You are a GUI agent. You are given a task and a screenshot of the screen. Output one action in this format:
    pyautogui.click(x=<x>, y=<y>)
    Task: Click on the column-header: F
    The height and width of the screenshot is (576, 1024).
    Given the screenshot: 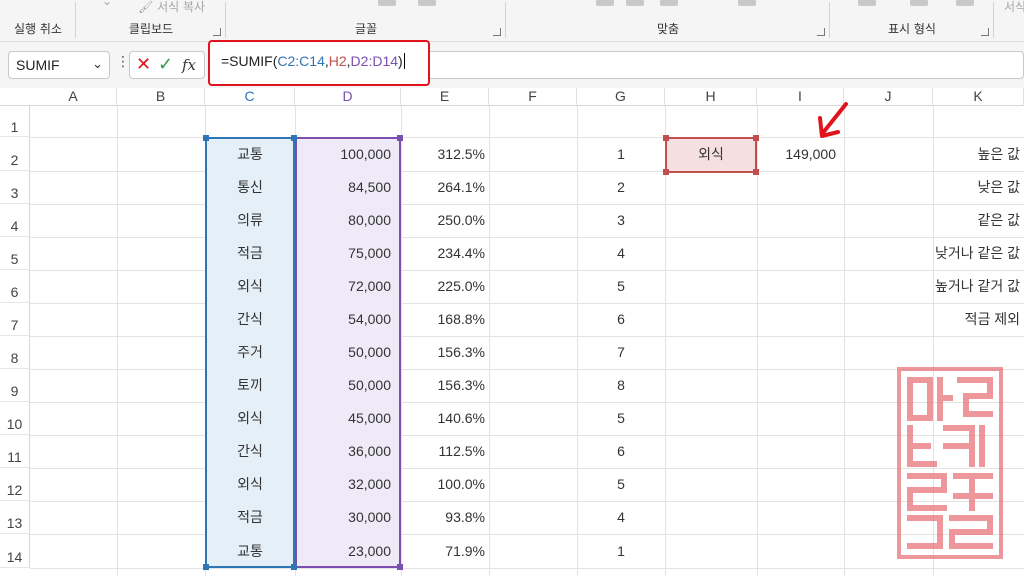 What is the action you would take?
    pyautogui.click(x=533, y=97)
    